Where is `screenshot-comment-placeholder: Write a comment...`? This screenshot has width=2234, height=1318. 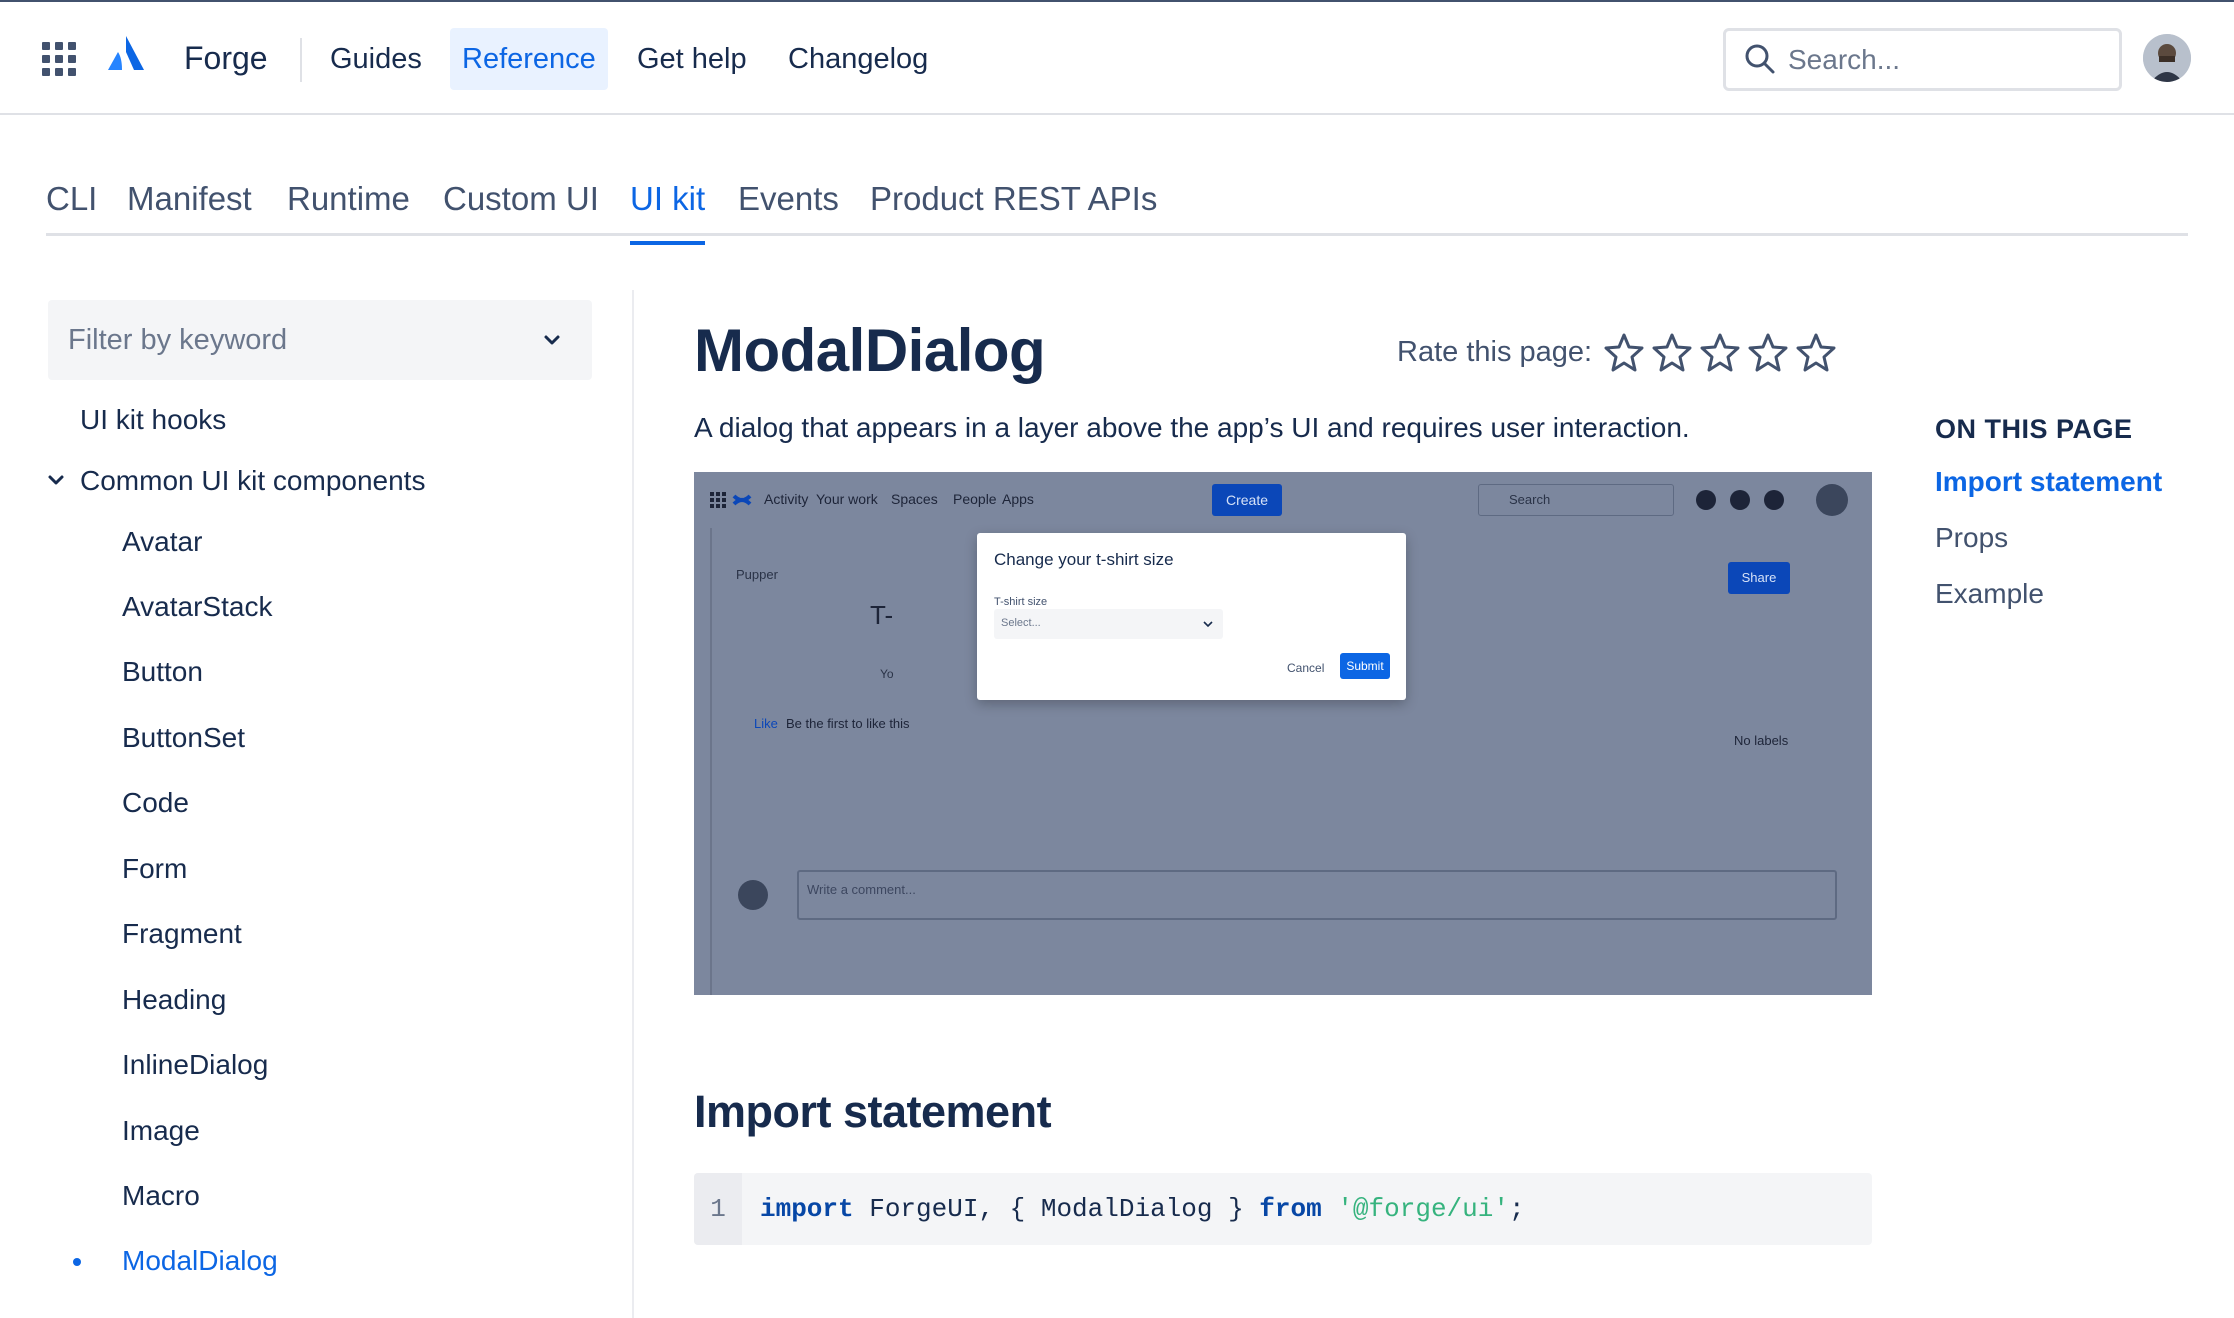 screenshot-comment-placeholder: Write a comment... is located at coordinates (861, 889).